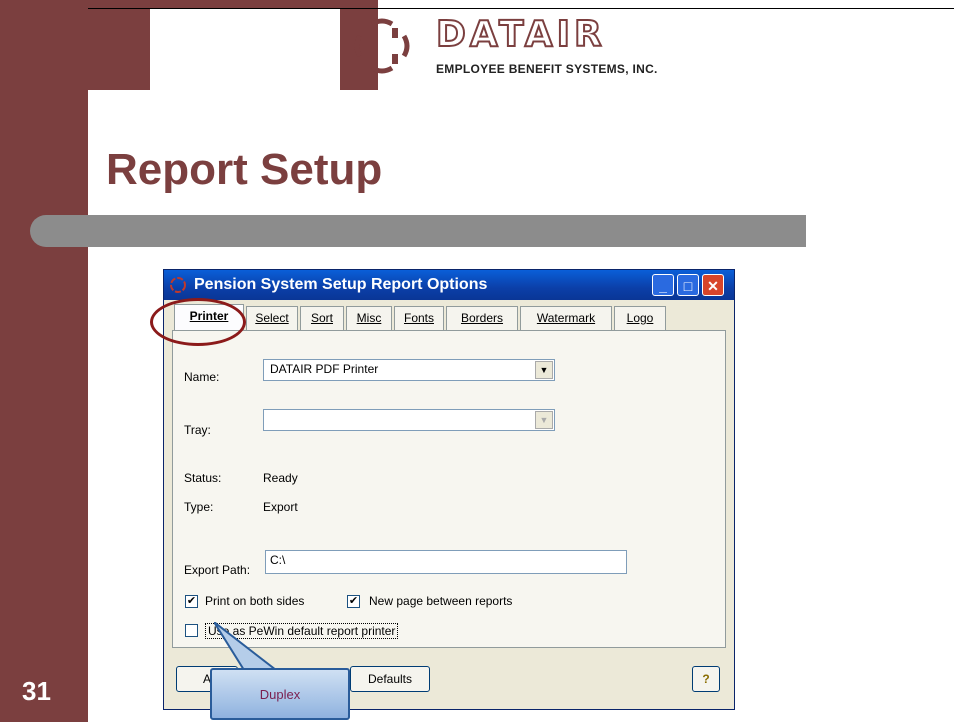 The height and width of the screenshot is (722, 954). Describe the element at coordinates (191, 601) in the screenshot. I see `print-both-sides-checkbox: ✔` at that location.